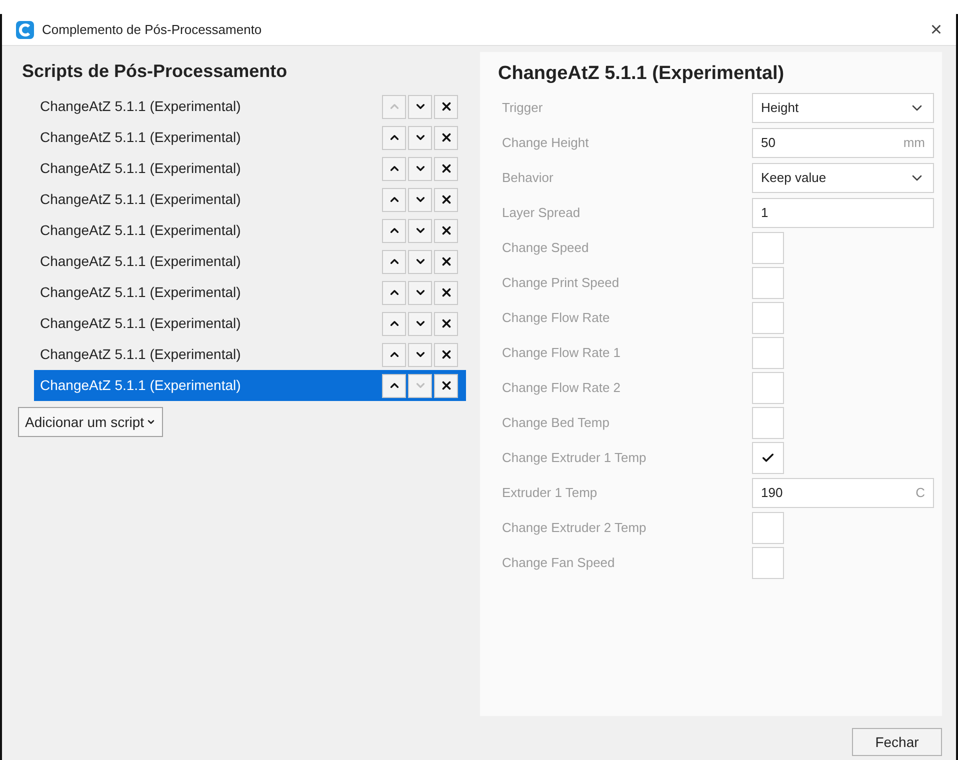  I want to click on setting-label: Change Extruder 1 Temp, so click(575, 458).